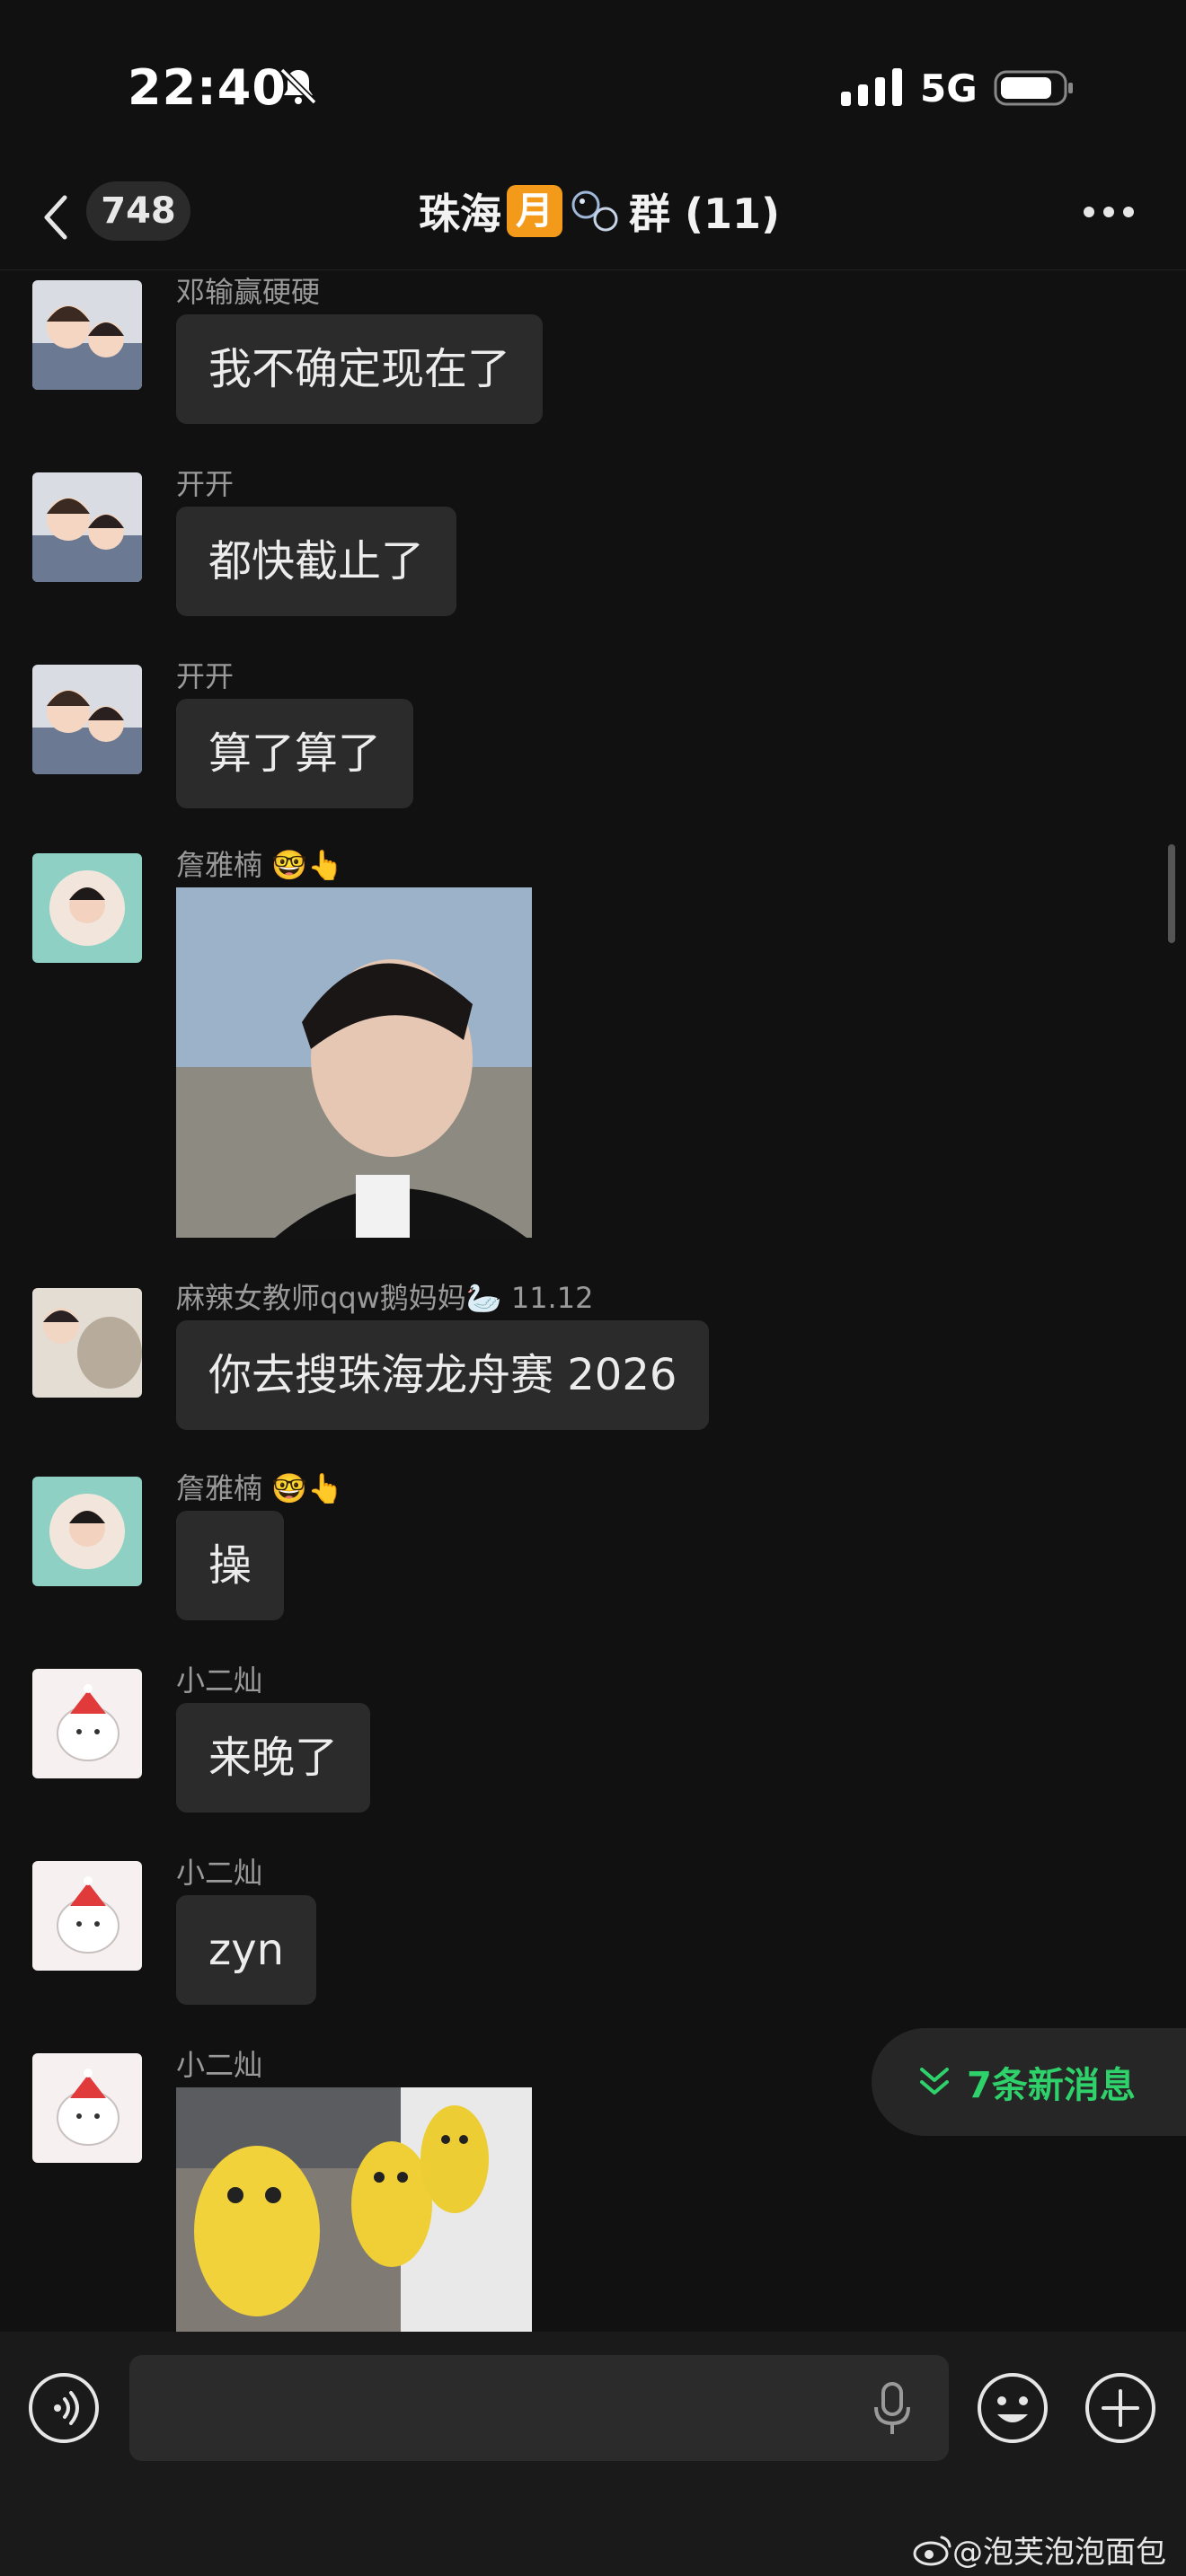 Image resolution: width=1186 pixels, height=2576 pixels. I want to click on title-text: 珠海, so click(460, 214).